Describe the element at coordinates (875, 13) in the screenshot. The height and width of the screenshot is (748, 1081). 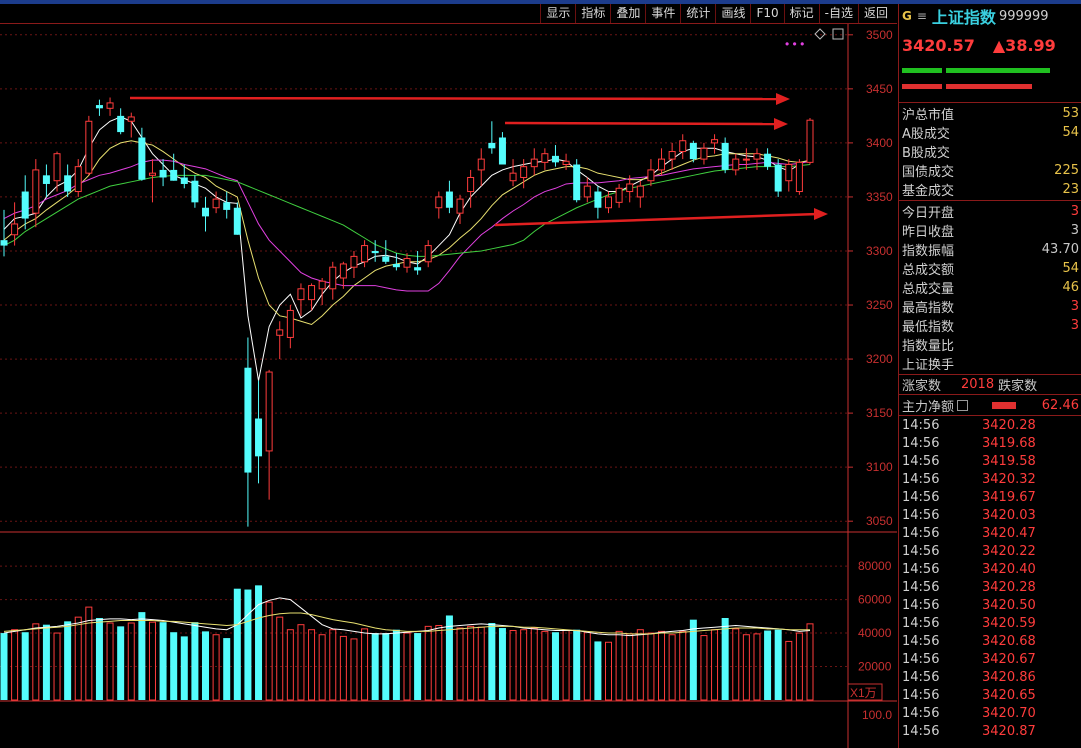
I see `toolbar-button: 返回` at that location.